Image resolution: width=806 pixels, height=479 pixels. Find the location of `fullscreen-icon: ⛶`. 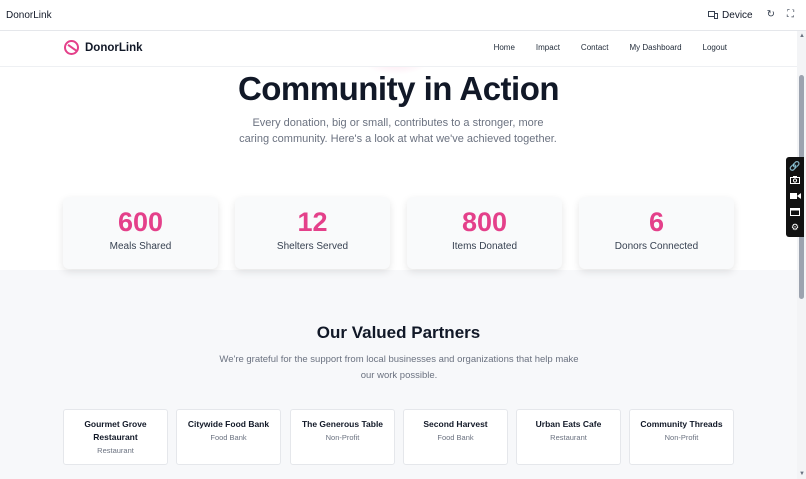

fullscreen-icon: ⛶ is located at coordinates (790, 15).